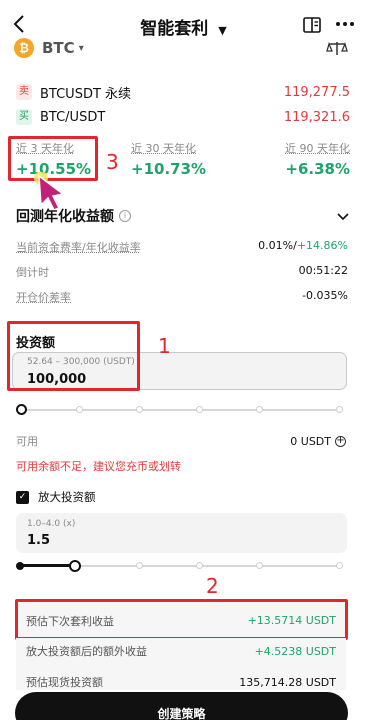 This screenshot has width=367, height=720. What do you see at coordinates (317, 148) in the screenshot?
I see `apy-label: 近 90 天年化` at bounding box center [317, 148].